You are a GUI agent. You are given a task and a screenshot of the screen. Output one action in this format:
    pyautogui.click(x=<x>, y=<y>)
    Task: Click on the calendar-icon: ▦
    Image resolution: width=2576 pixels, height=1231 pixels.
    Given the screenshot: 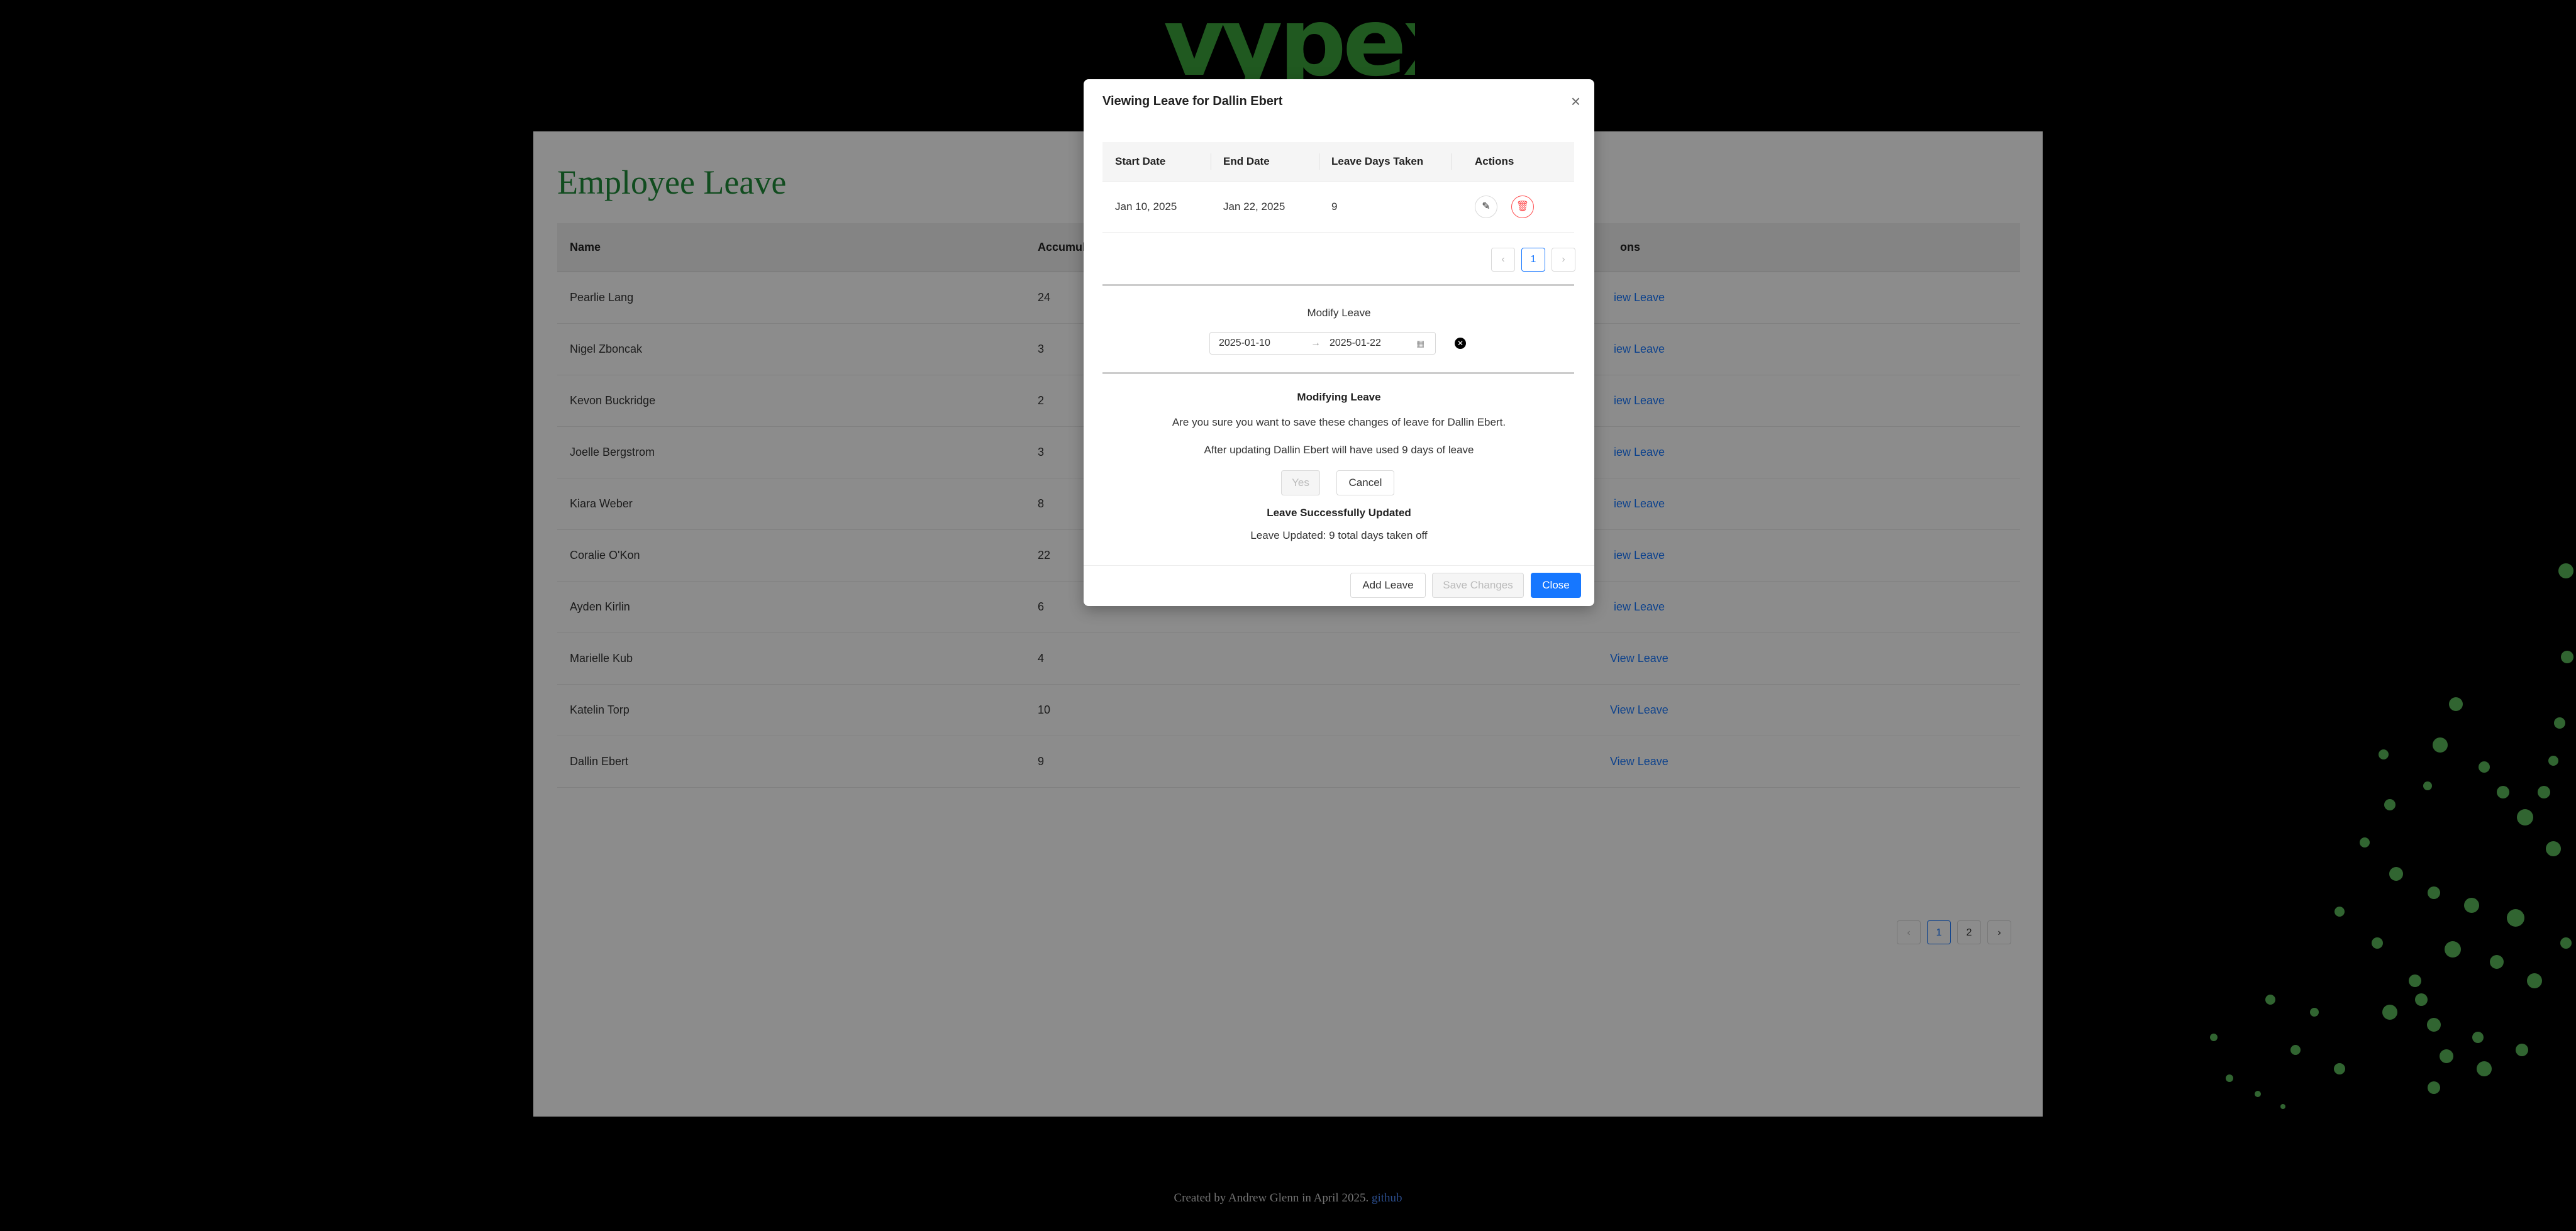 What is the action you would take?
    pyautogui.click(x=1420, y=344)
    